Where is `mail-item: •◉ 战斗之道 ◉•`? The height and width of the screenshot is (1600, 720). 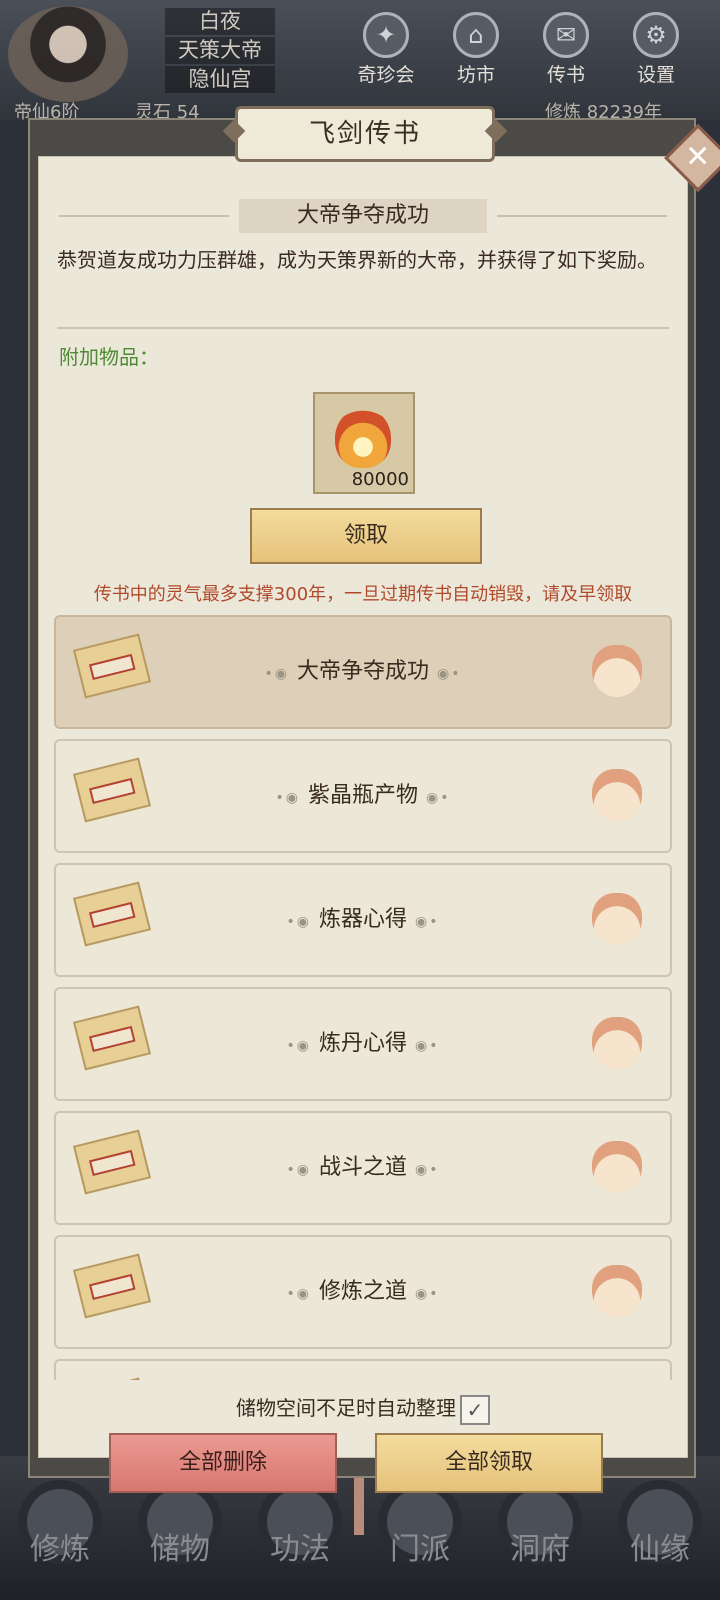 mail-item: •◉ 战斗之道 ◉• is located at coordinates (363, 1168).